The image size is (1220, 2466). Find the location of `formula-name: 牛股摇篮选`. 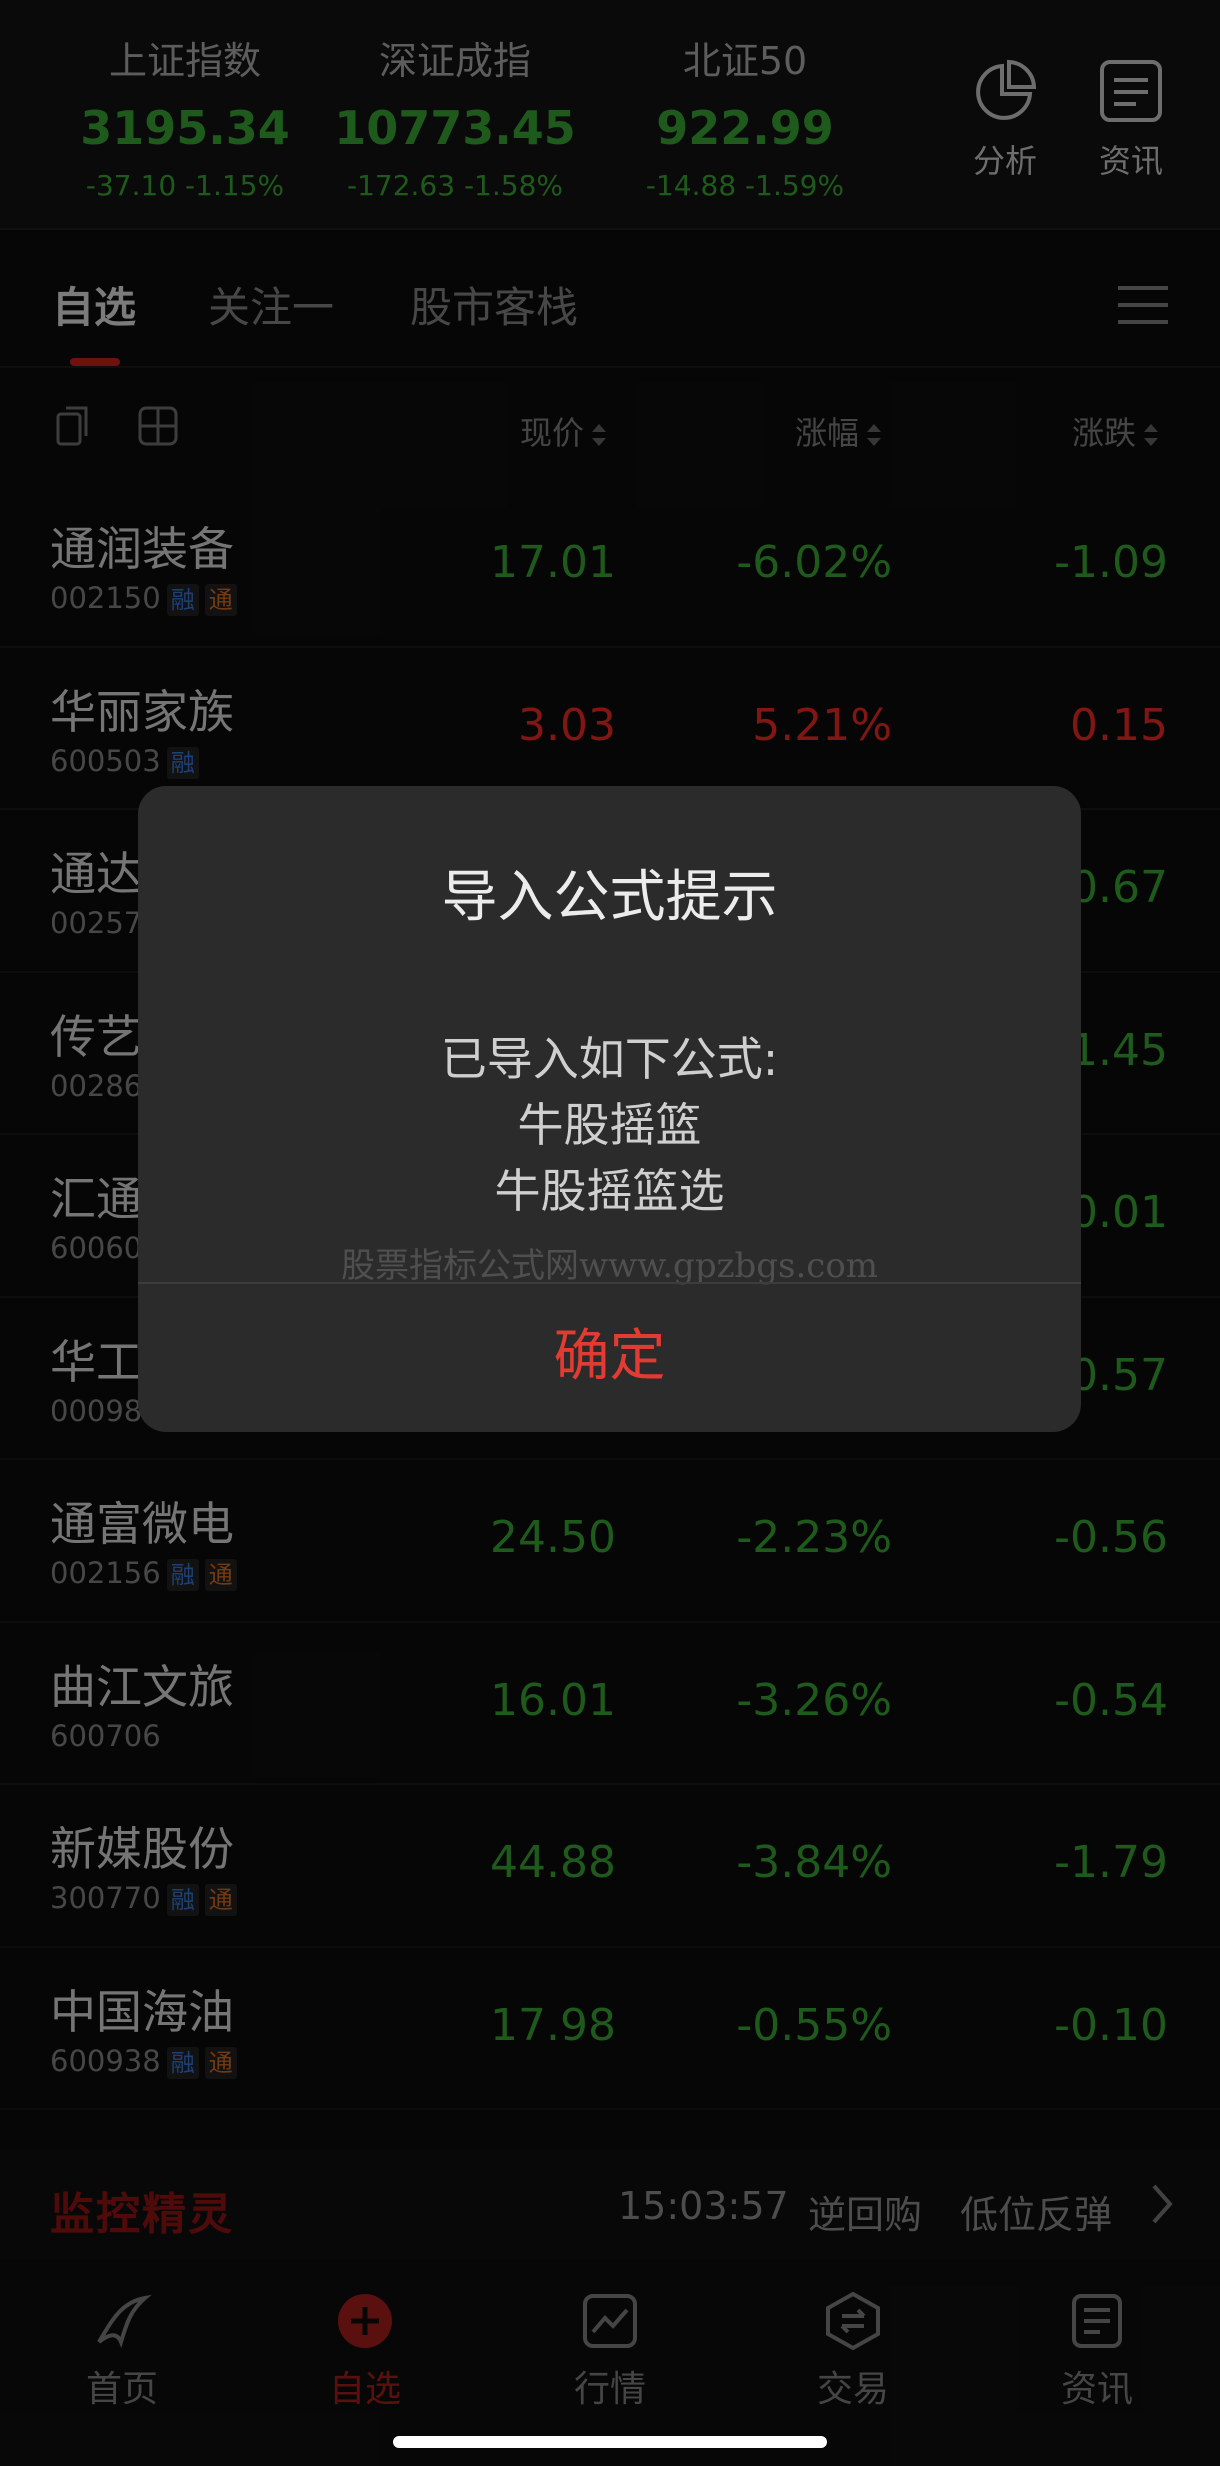

formula-name: 牛股摇篮选 is located at coordinates (609, 1191).